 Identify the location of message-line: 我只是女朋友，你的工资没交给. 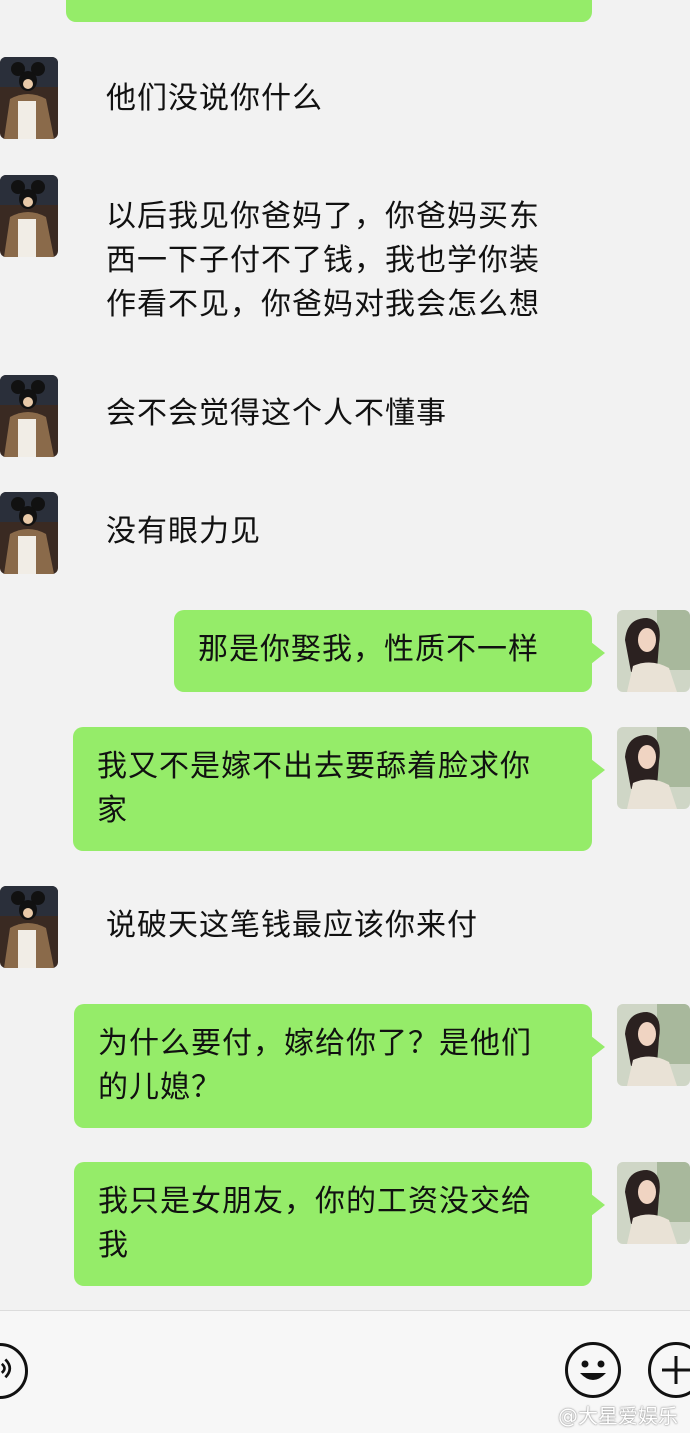
(315, 1201).